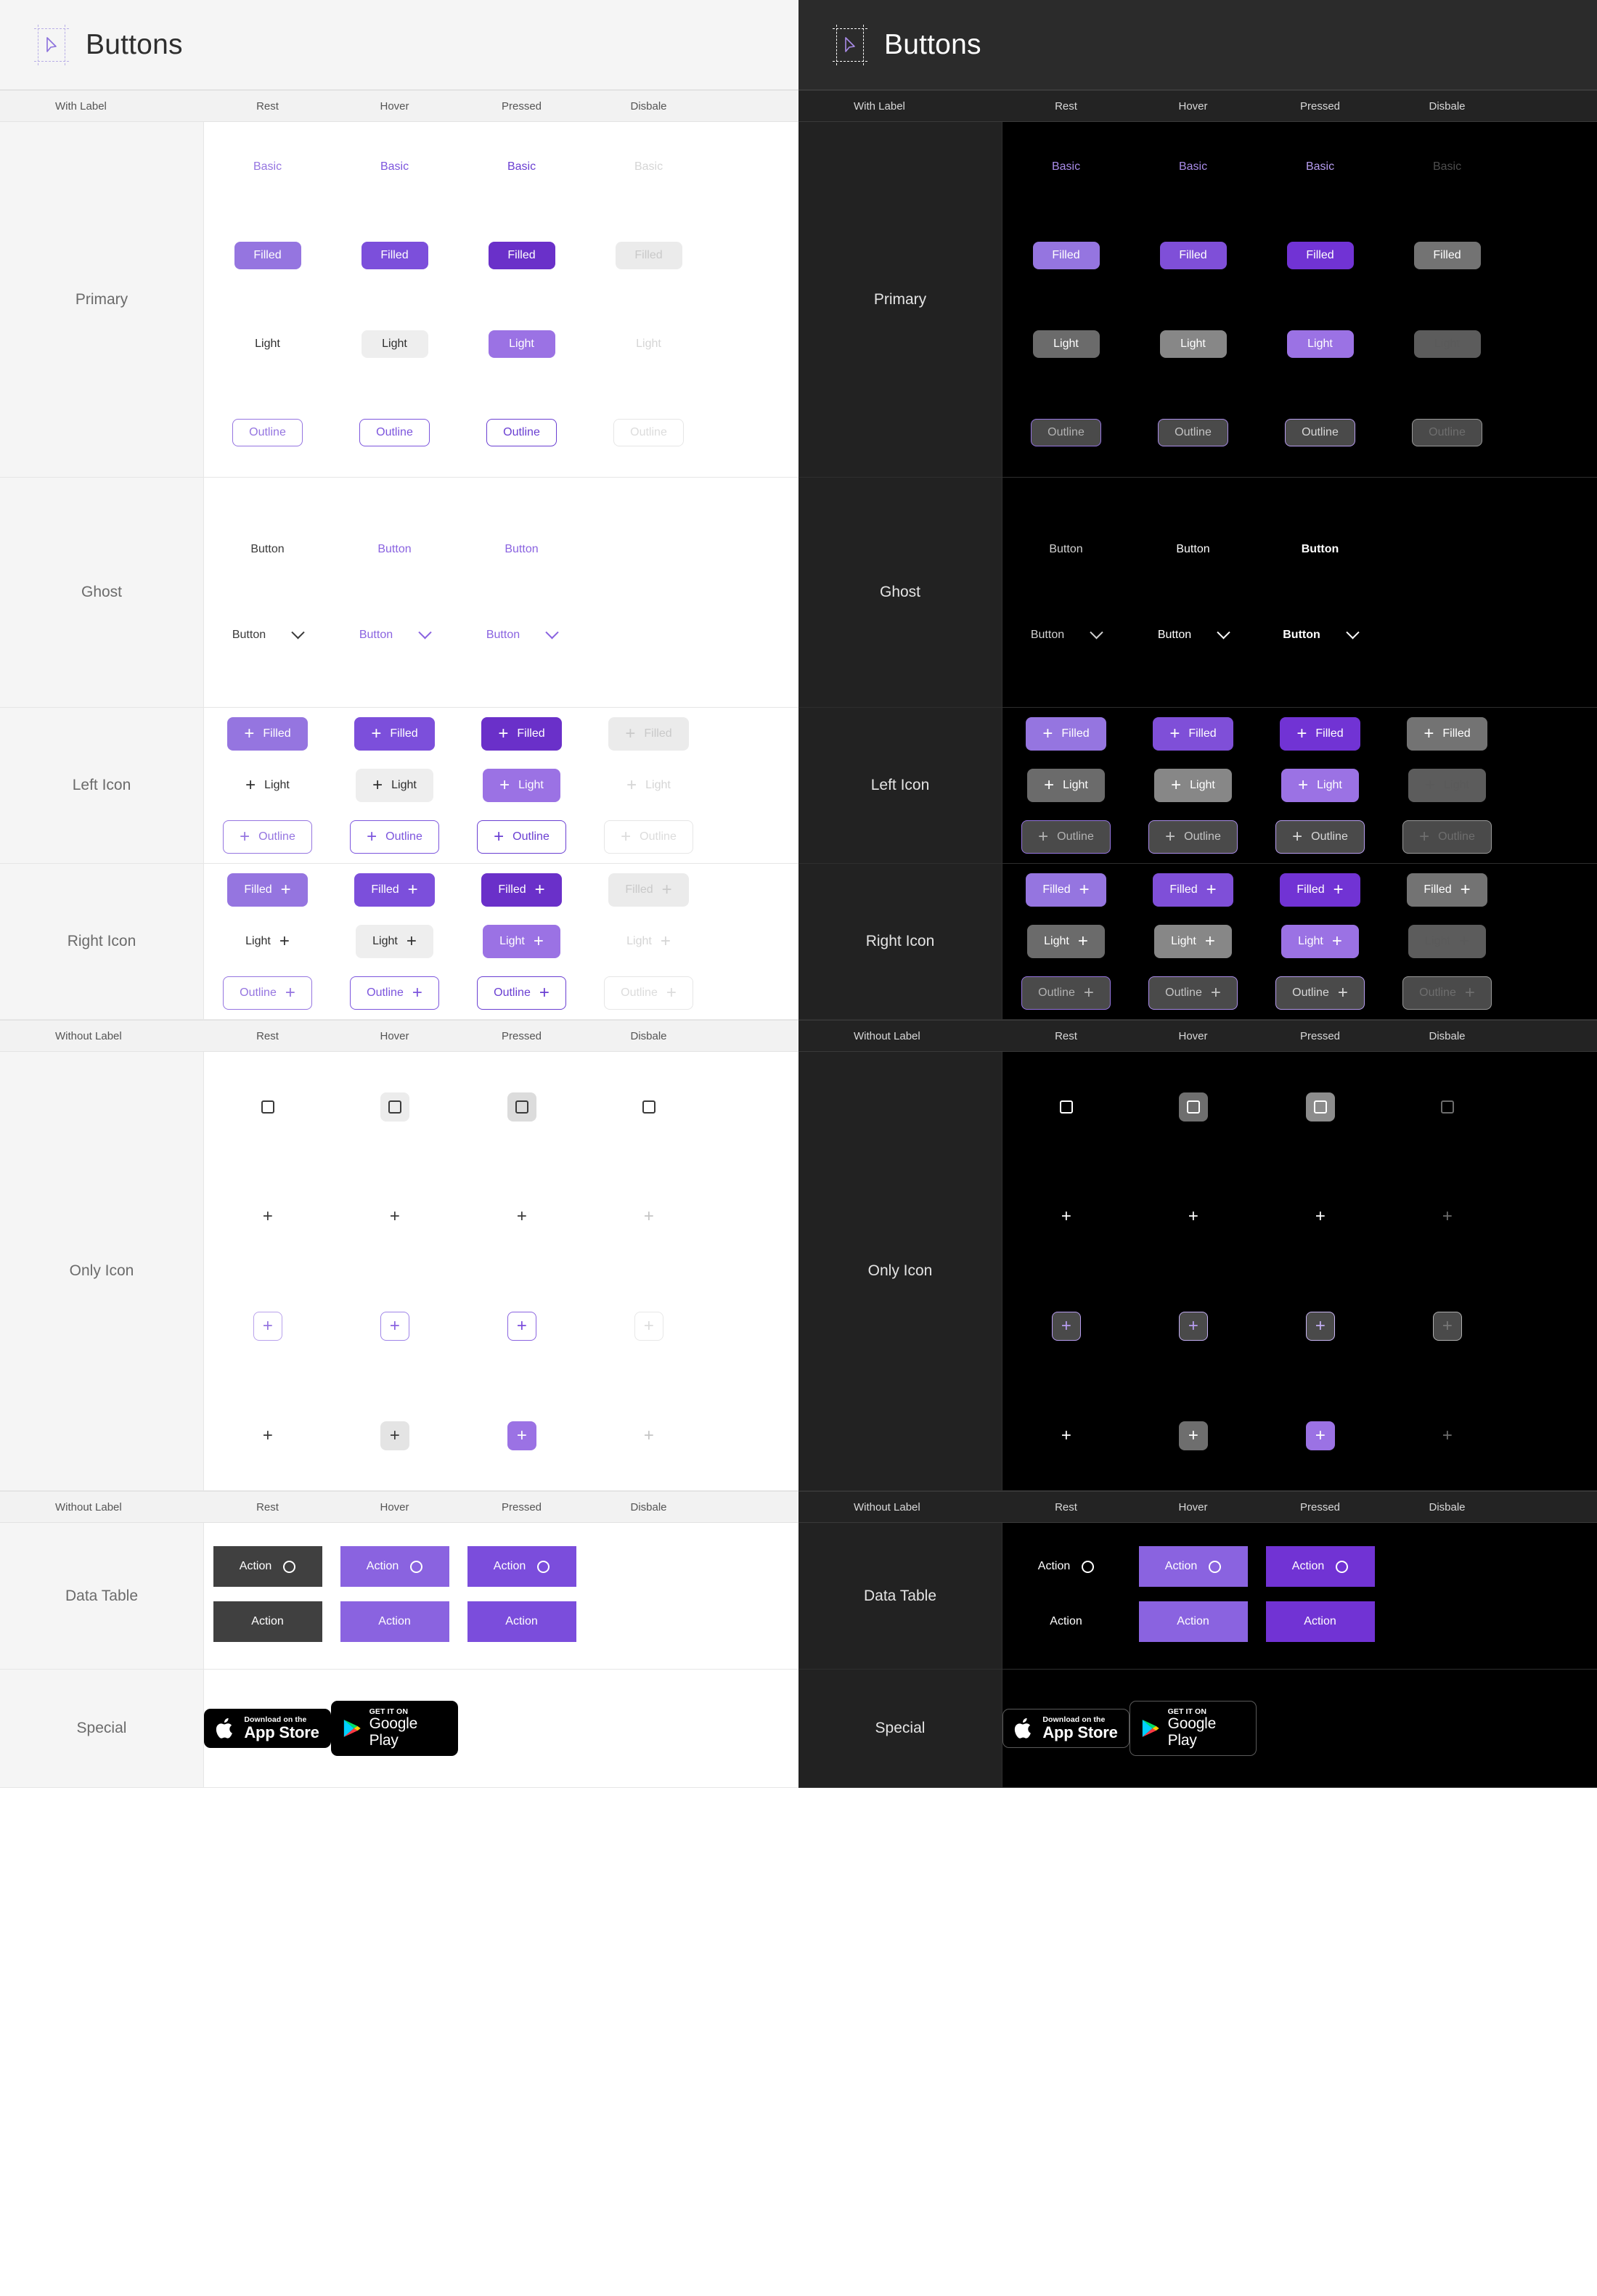  What do you see at coordinates (268, 1326) in the screenshot?
I see `iconbtn-outline-plus-rest: +` at bounding box center [268, 1326].